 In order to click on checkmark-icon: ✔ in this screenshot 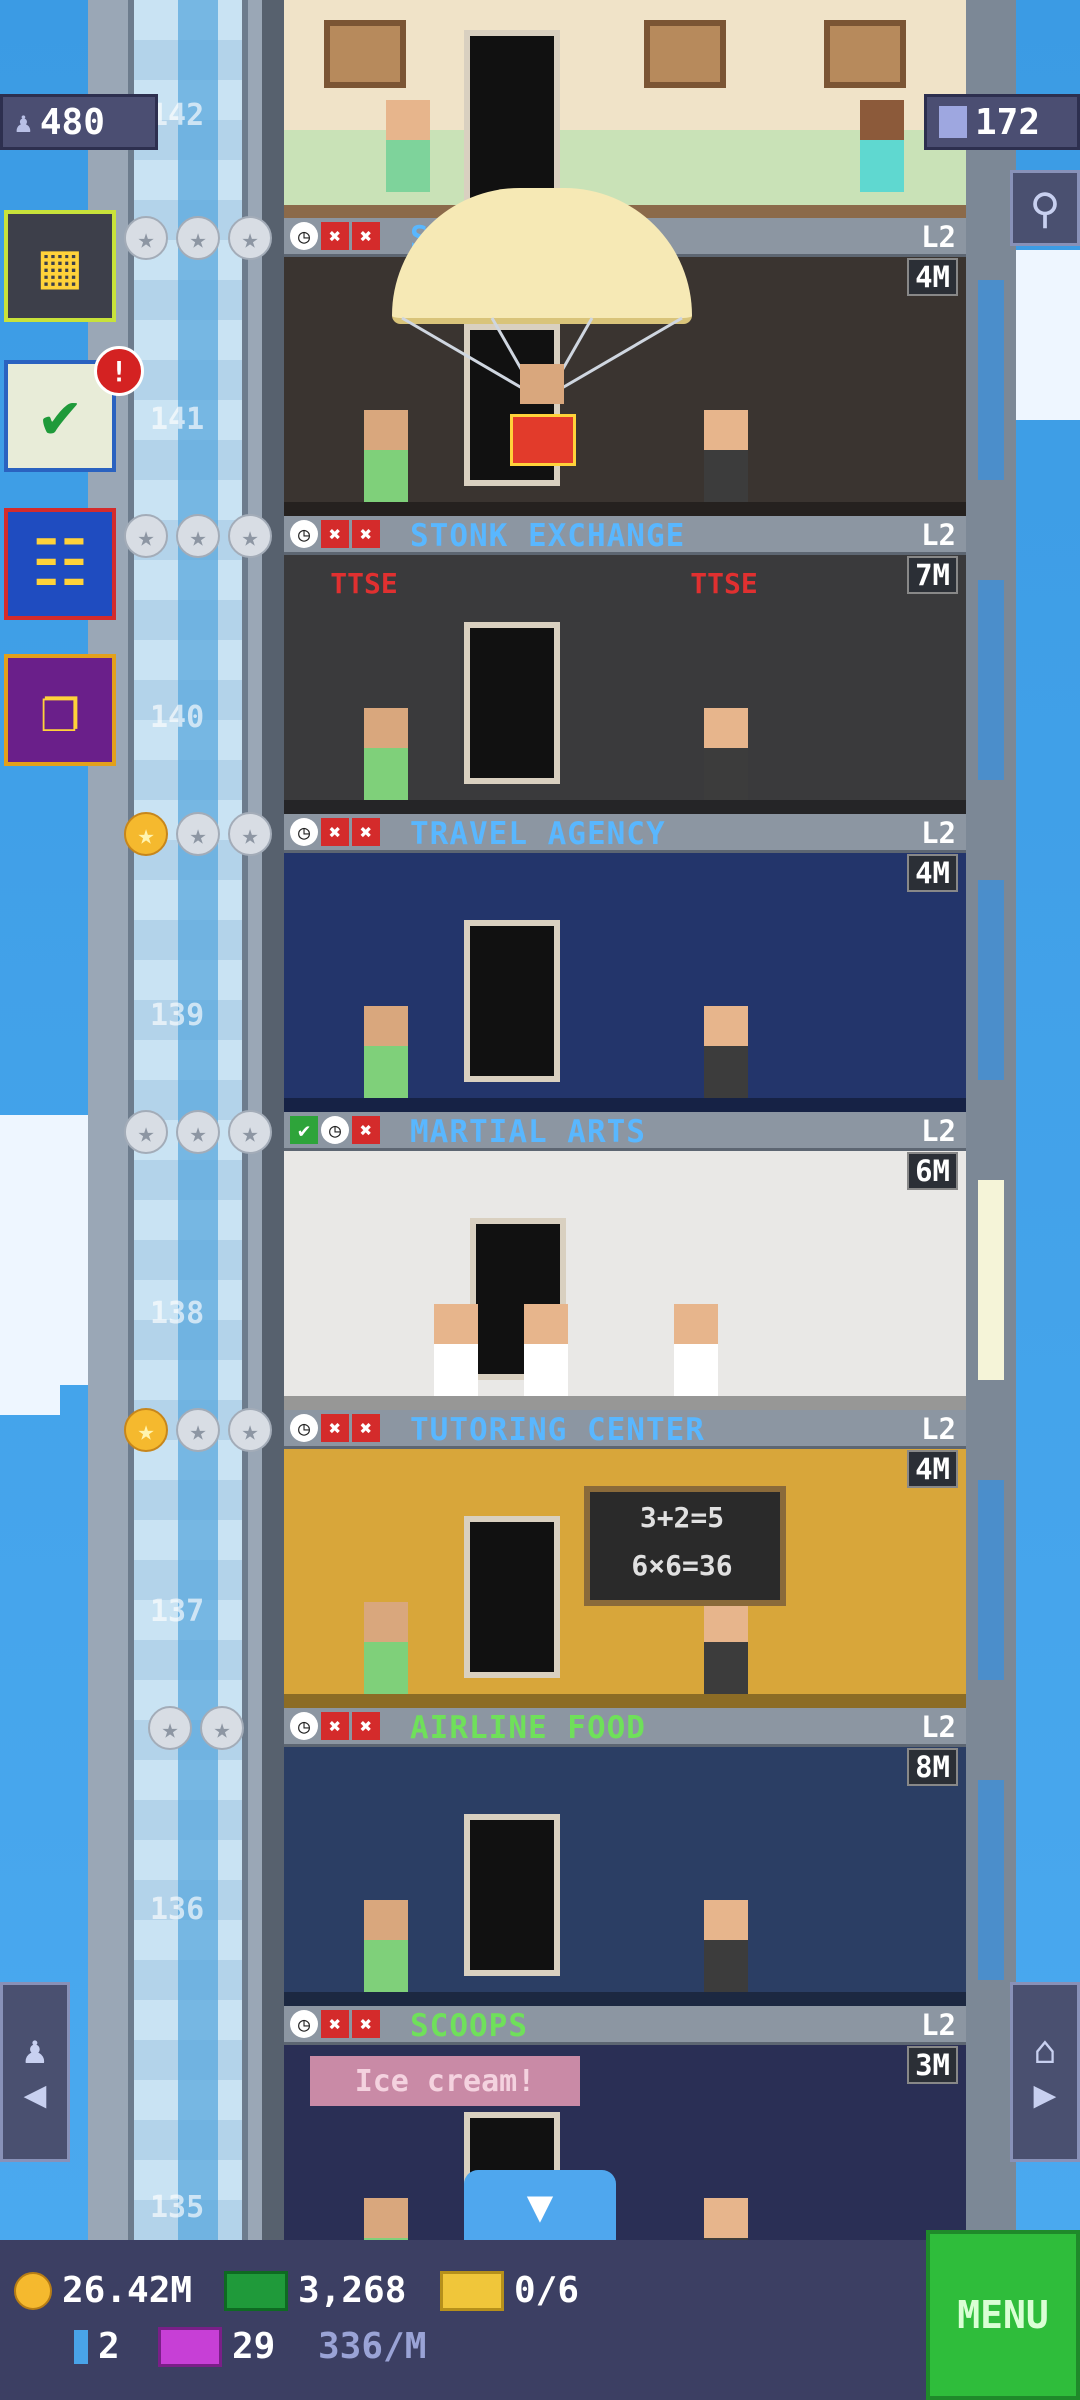, I will do `click(304, 1130)`.